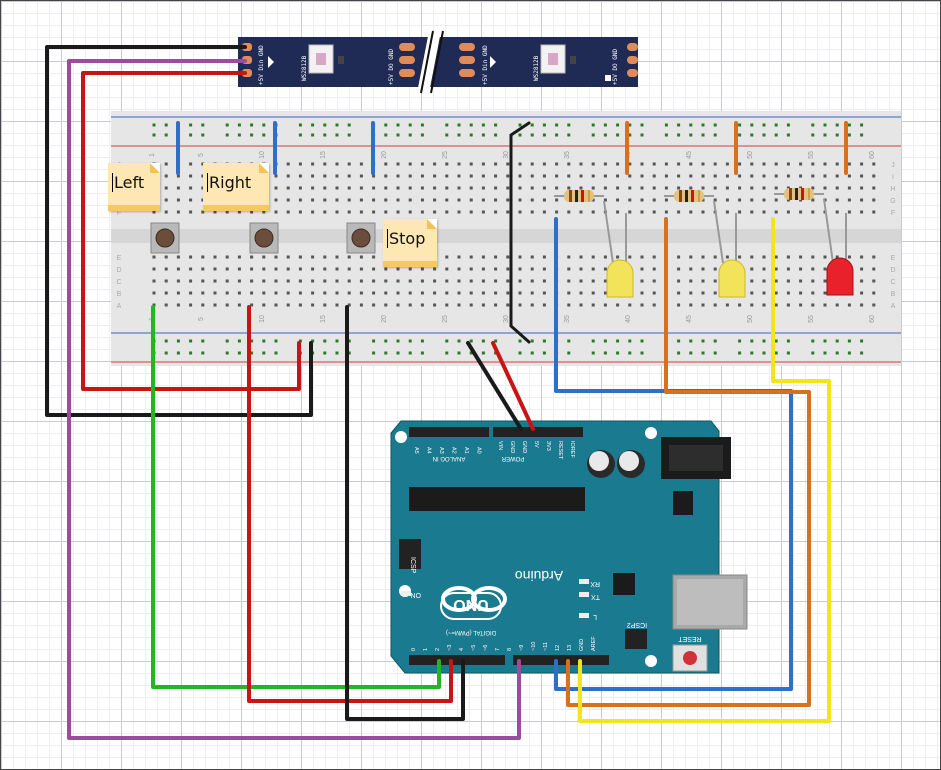  Describe the element at coordinates (236, 187) in the screenshot. I see `note-right: Right` at that location.